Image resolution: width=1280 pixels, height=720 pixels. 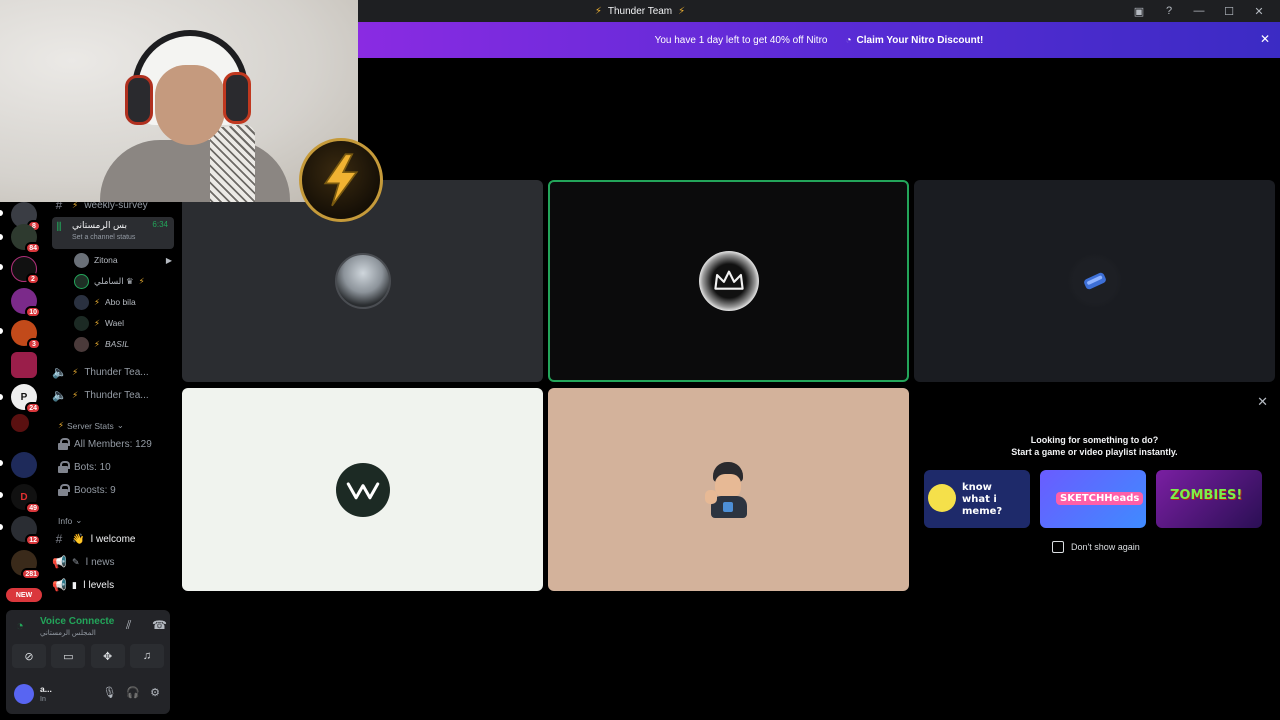 What do you see at coordinates (640, 11) in the screenshot?
I see `window-title: ⚡ Thunder Team ⚡` at bounding box center [640, 11].